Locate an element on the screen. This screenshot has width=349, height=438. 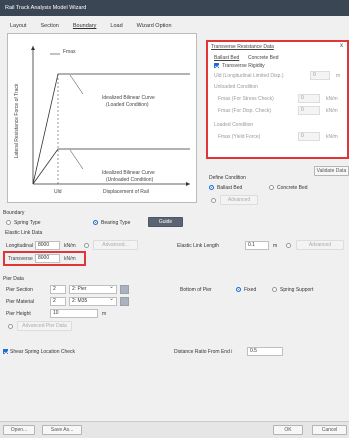
transverse-highlight-box: Transverse 8000 kN/m is located at coordinates (44, 258).